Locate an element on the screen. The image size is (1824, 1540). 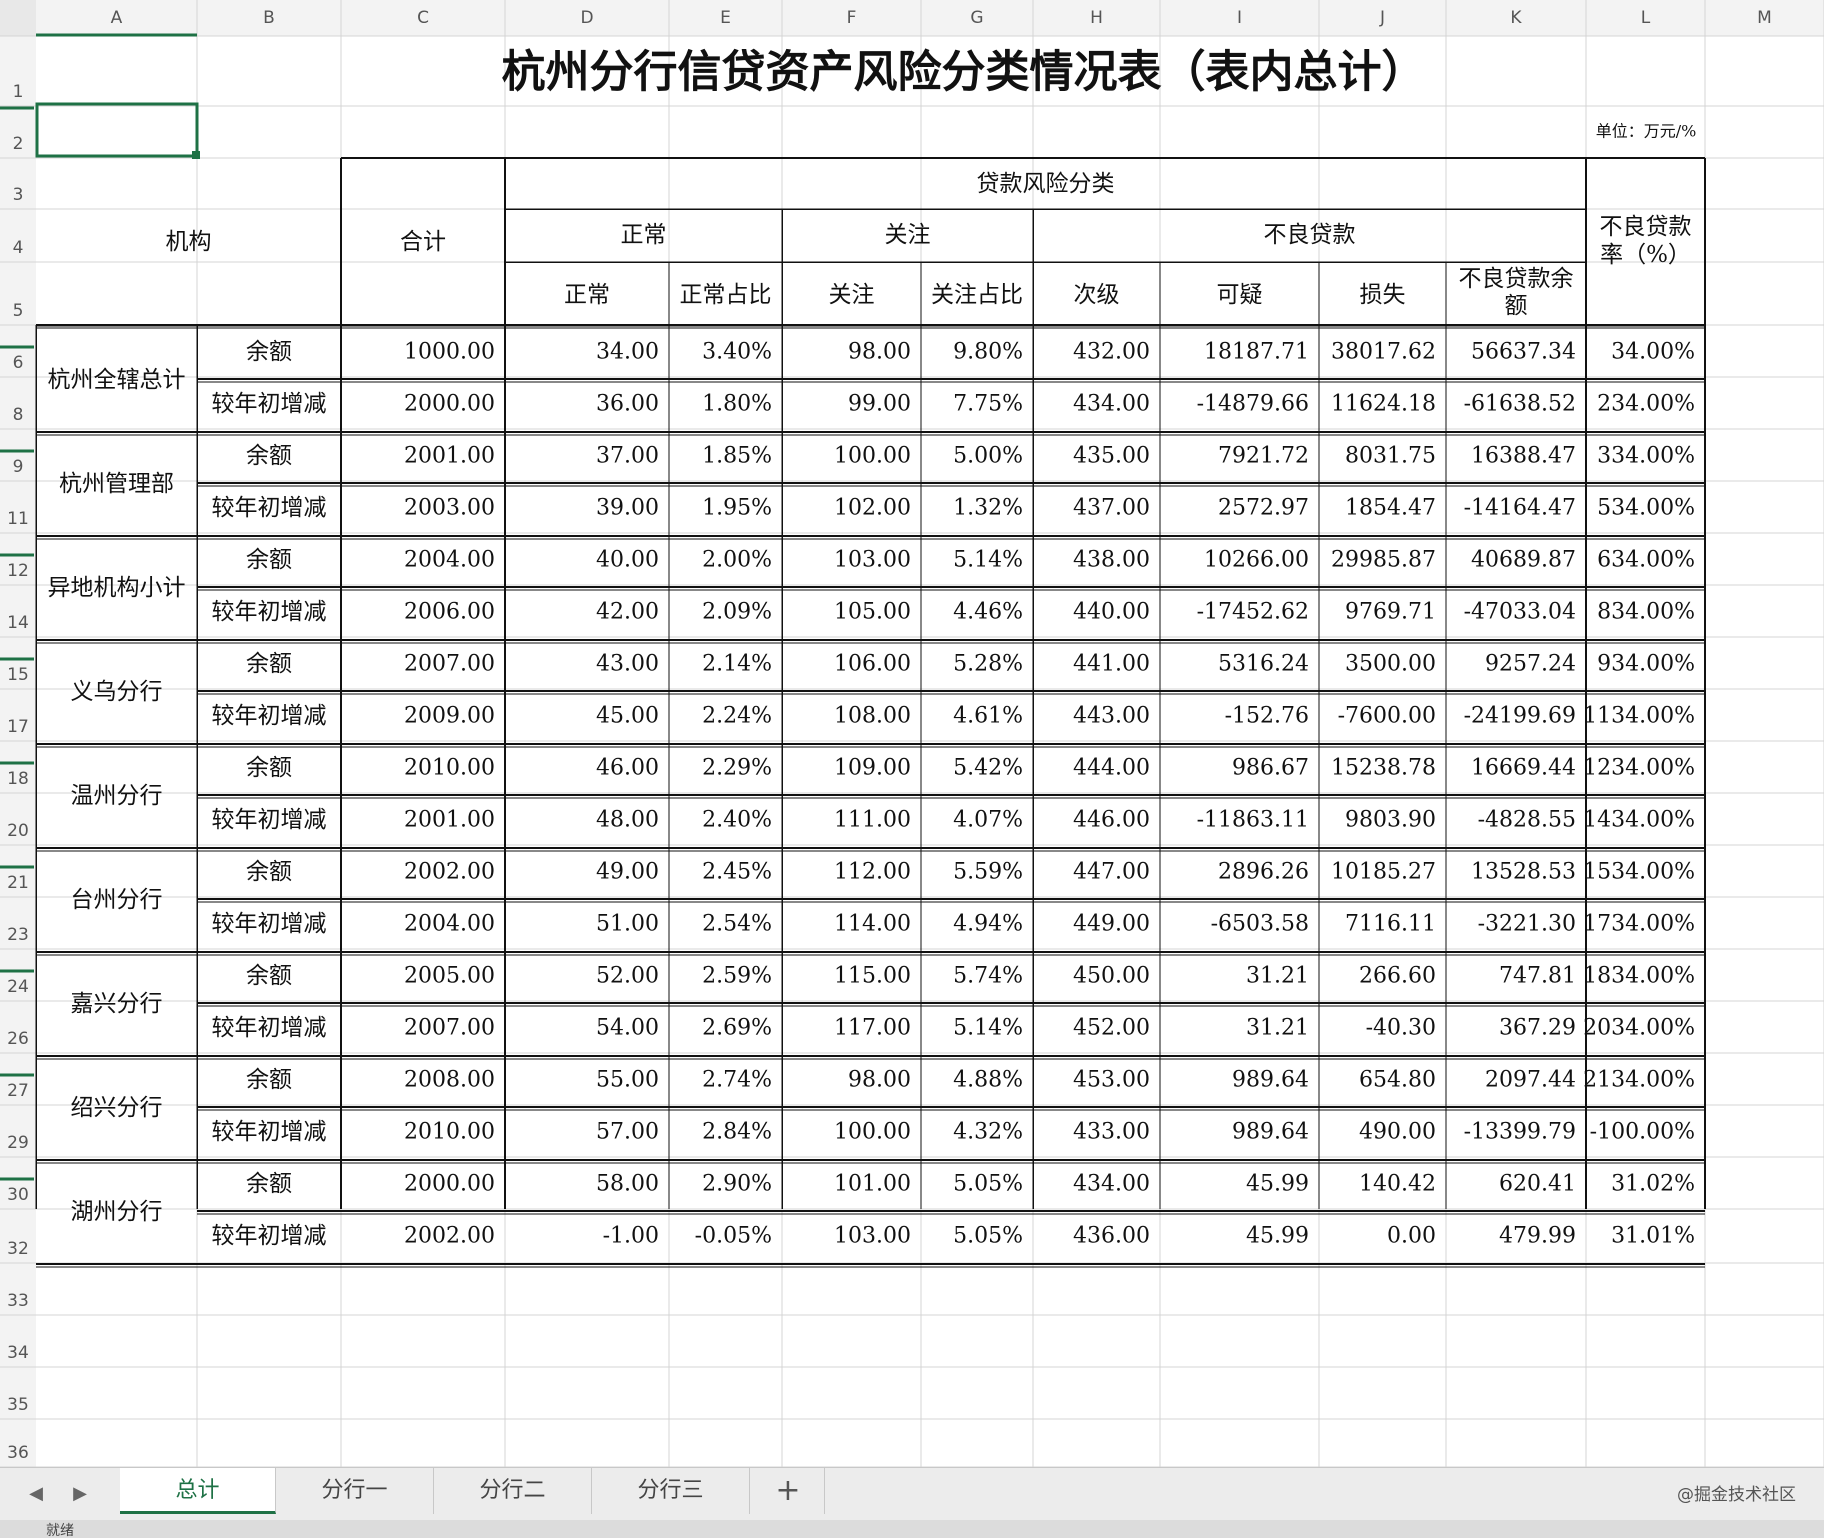
value-cell: 2009.00 is located at coordinates (449, 716).